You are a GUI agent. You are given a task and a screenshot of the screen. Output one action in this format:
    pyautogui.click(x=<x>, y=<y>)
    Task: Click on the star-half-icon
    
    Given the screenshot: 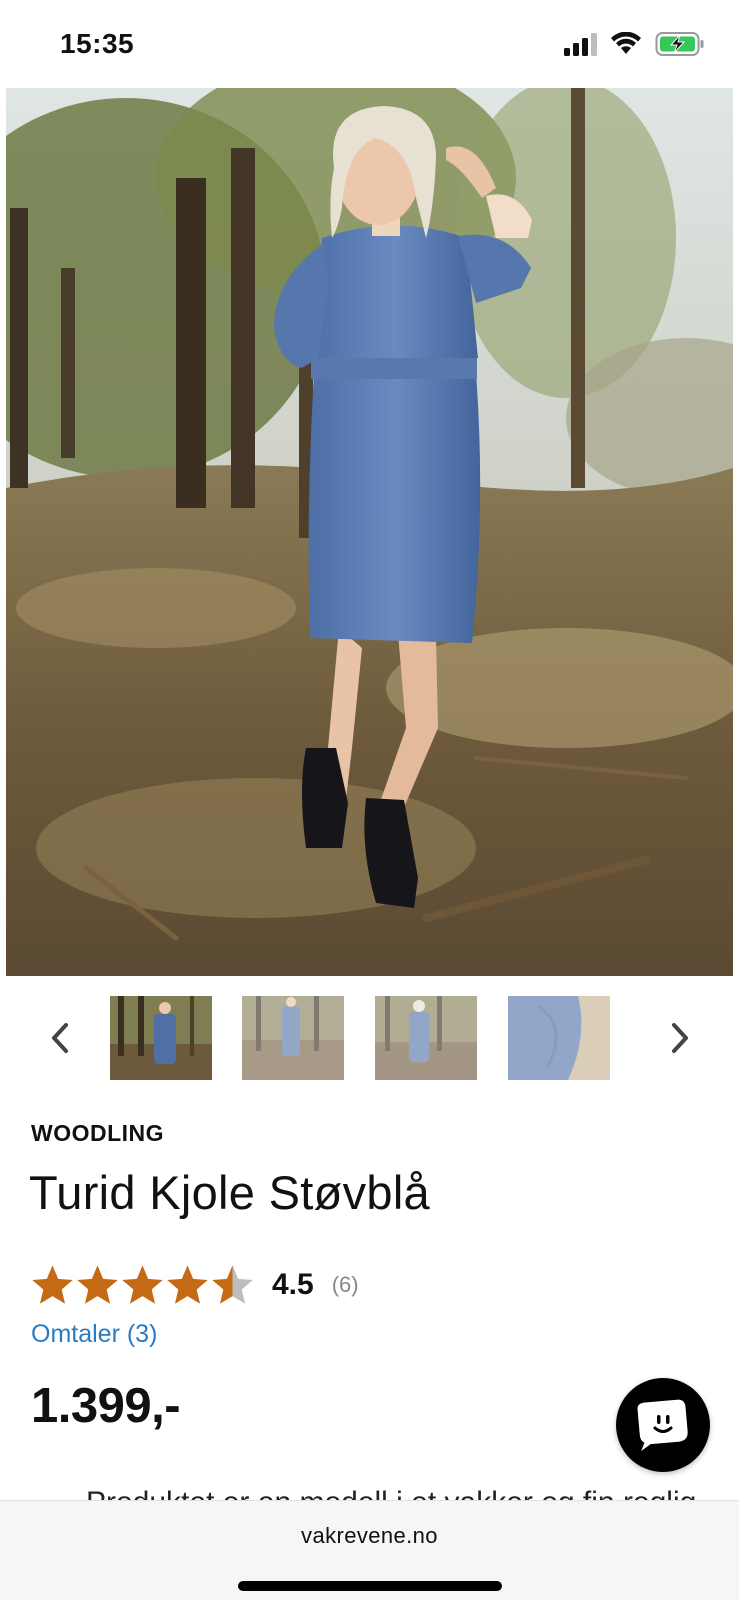 What is the action you would take?
    pyautogui.click(x=232, y=1284)
    